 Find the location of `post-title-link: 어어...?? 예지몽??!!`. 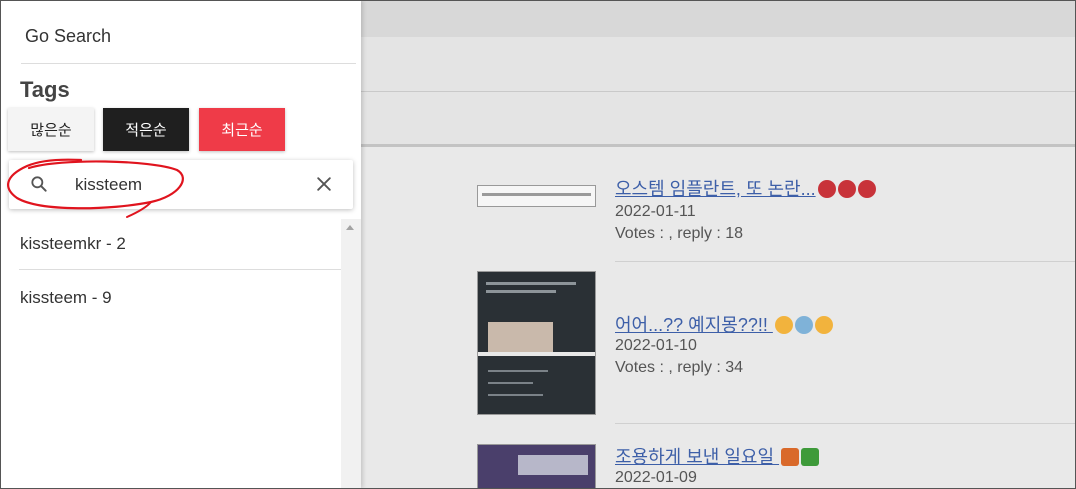

post-title-link: 어어...?? 예지몽??!! is located at coordinates (724, 324).